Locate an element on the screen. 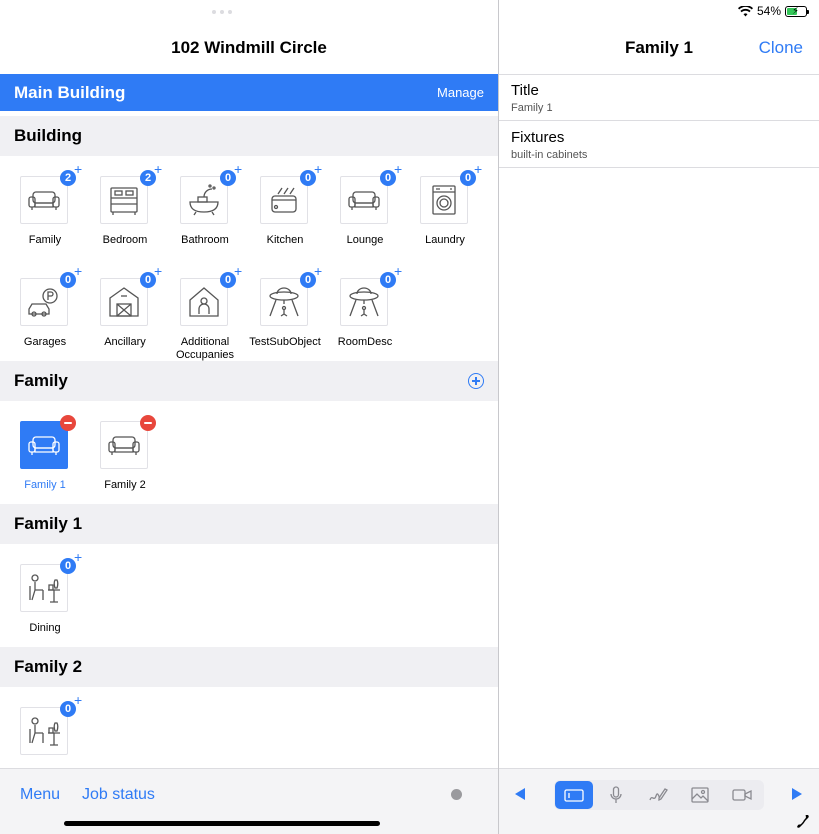 Image resolution: width=819 pixels, height=834 pixels. keyboard-tool is located at coordinates (574, 795).